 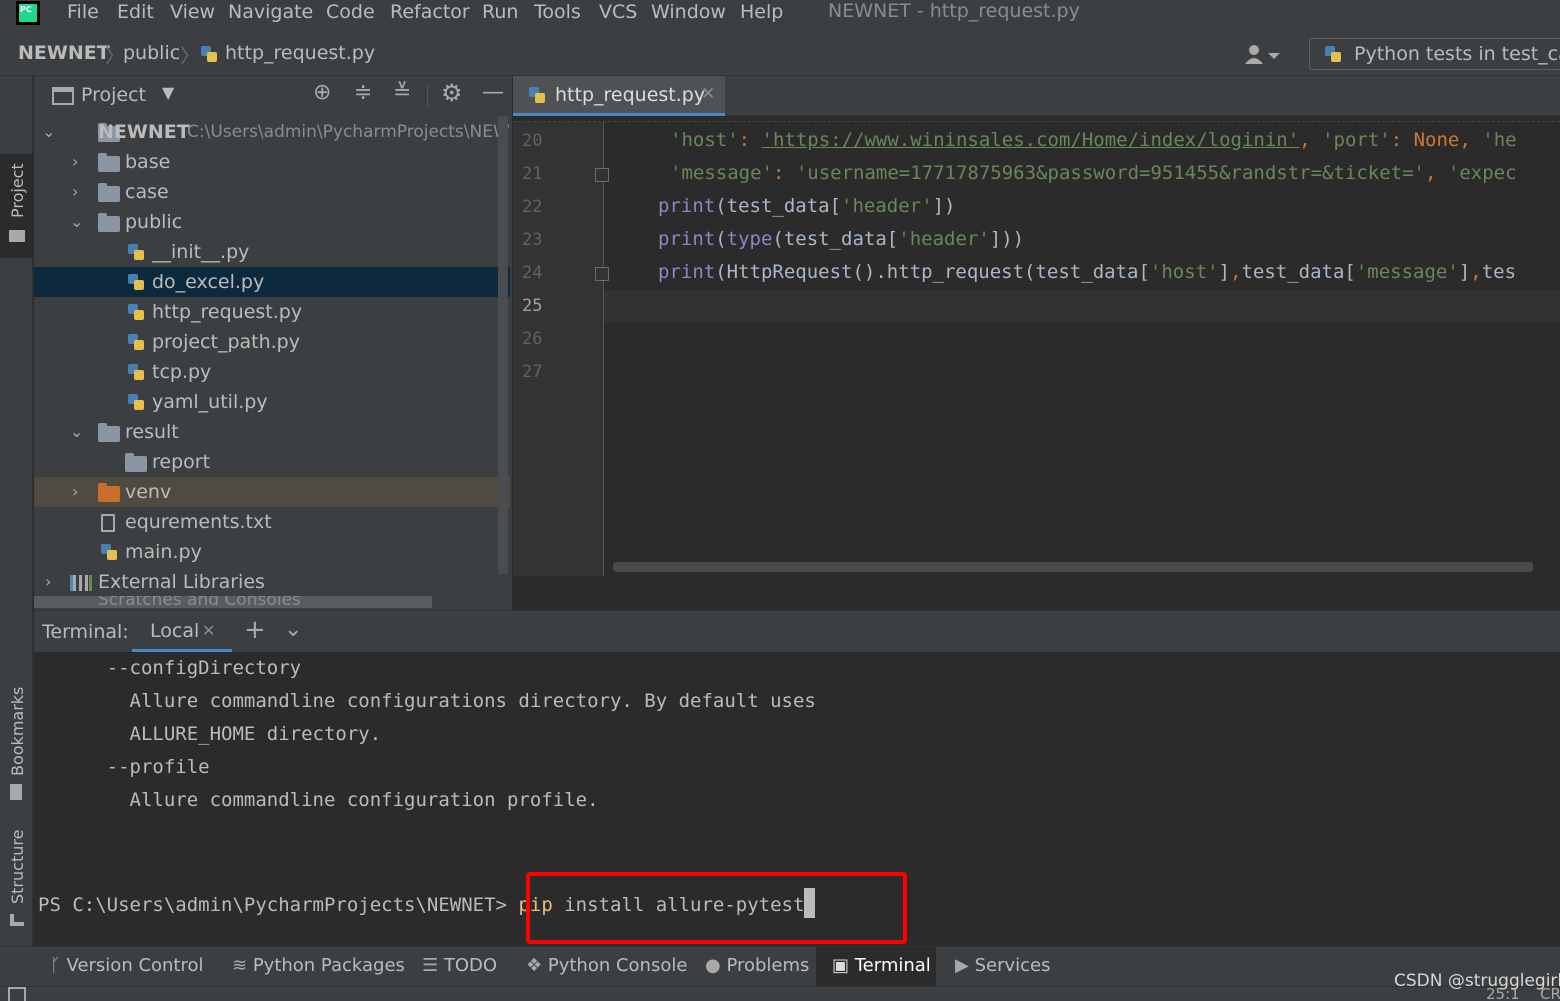 I want to click on current-line-highlight, so click(x=1082, y=306).